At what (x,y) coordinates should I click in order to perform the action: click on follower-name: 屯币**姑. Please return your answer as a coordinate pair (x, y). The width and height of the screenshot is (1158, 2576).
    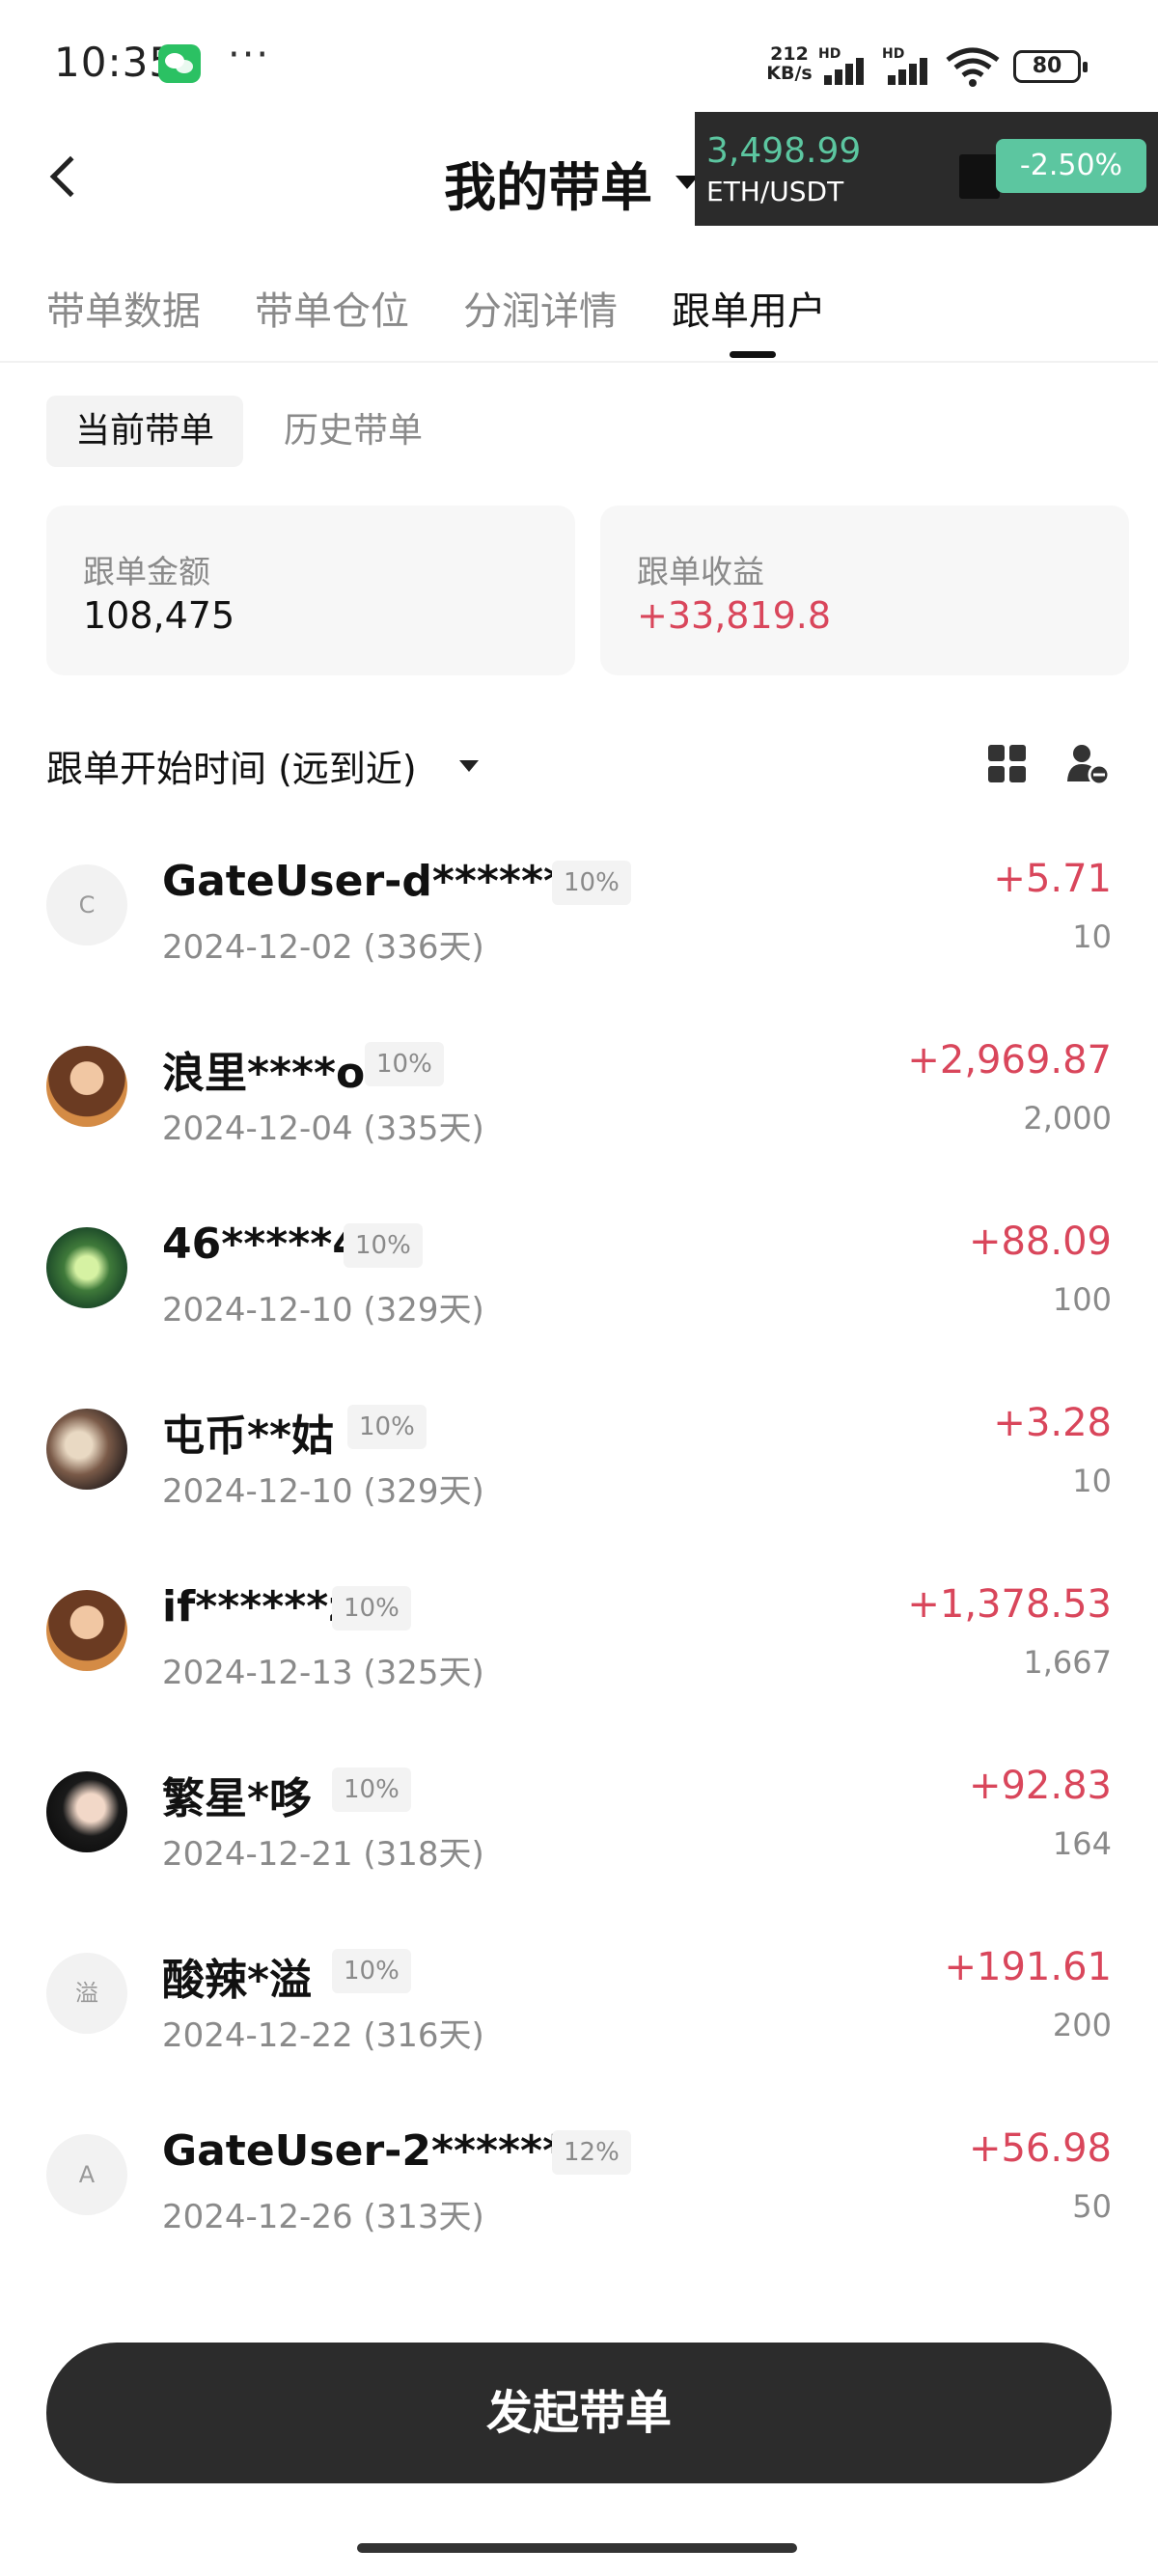
    Looking at the image, I should click on (248, 1436).